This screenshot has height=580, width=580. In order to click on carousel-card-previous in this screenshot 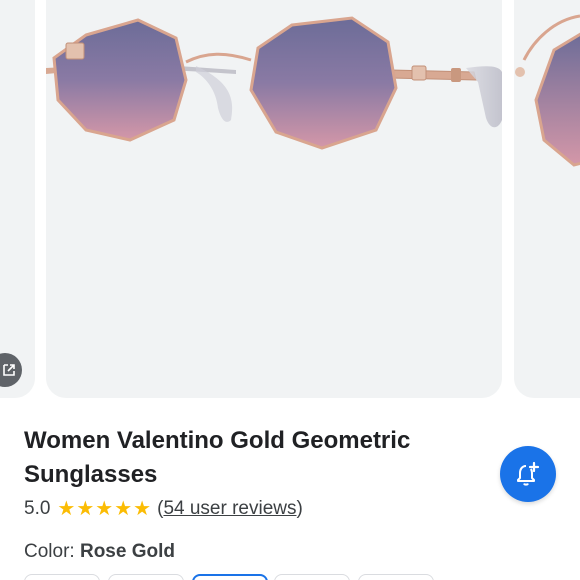, I will do `click(17, 199)`.